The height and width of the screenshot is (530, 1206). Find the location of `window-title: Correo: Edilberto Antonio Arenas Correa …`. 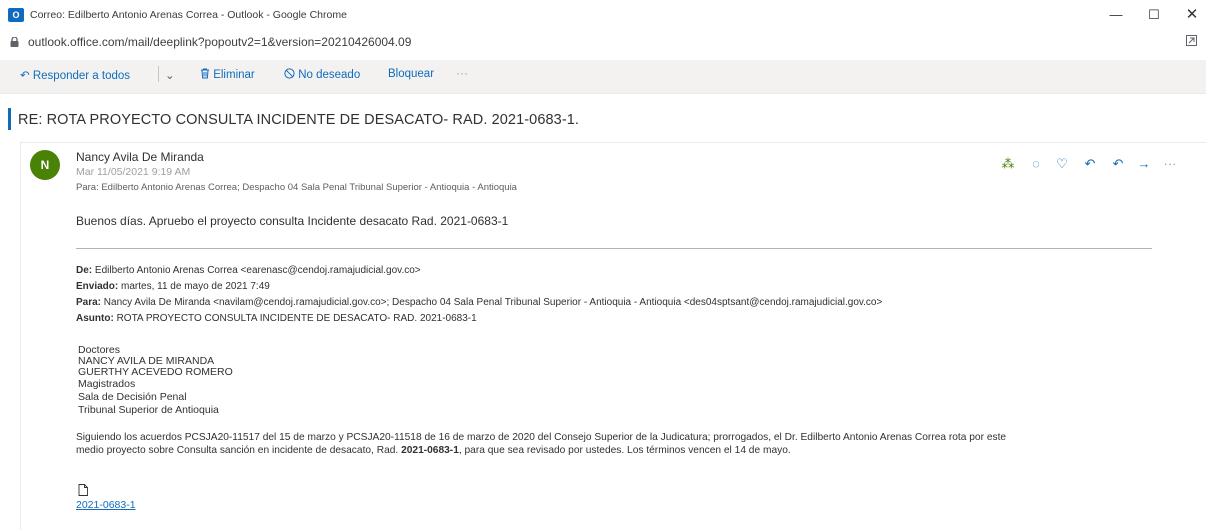

window-title: Correo: Edilberto Antonio Arenas Correa … is located at coordinates (188, 15).